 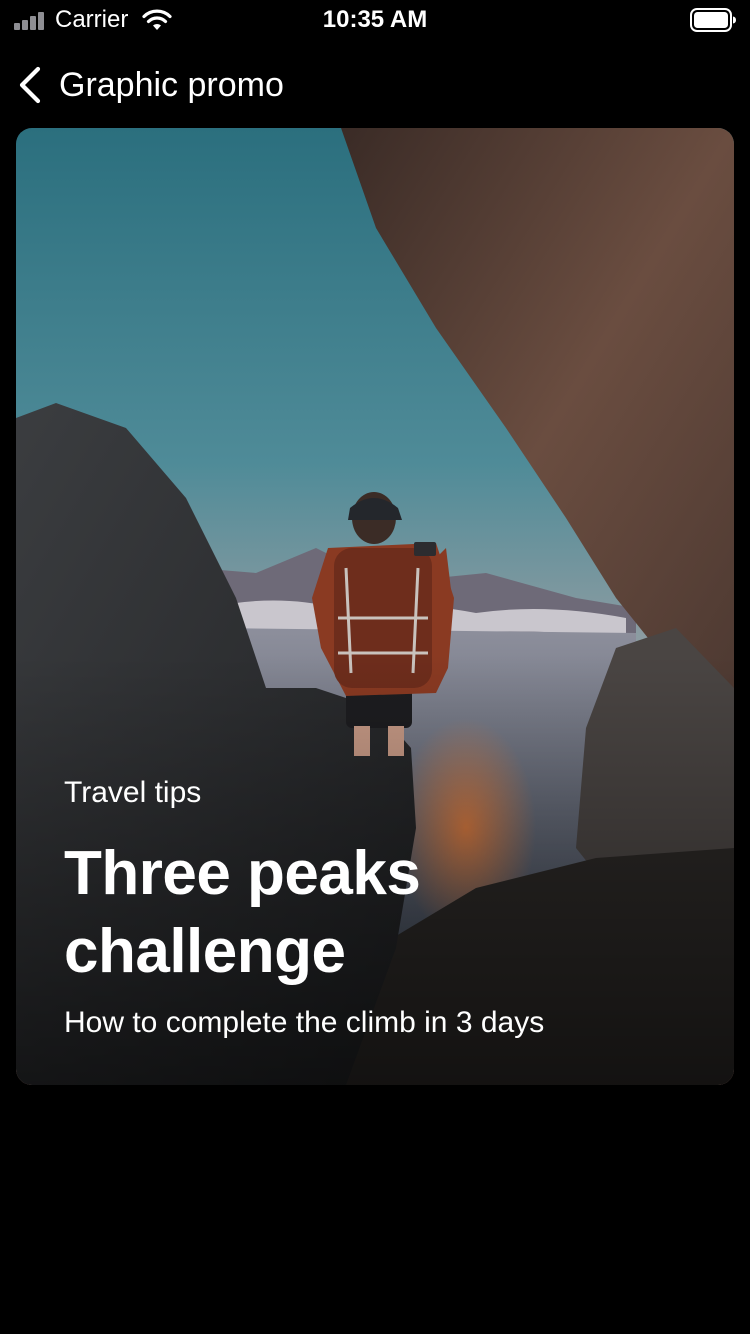 What do you see at coordinates (171, 85) in the screenshot?
I see `page-title: Graphic promo` at bounding box center [171, 85].